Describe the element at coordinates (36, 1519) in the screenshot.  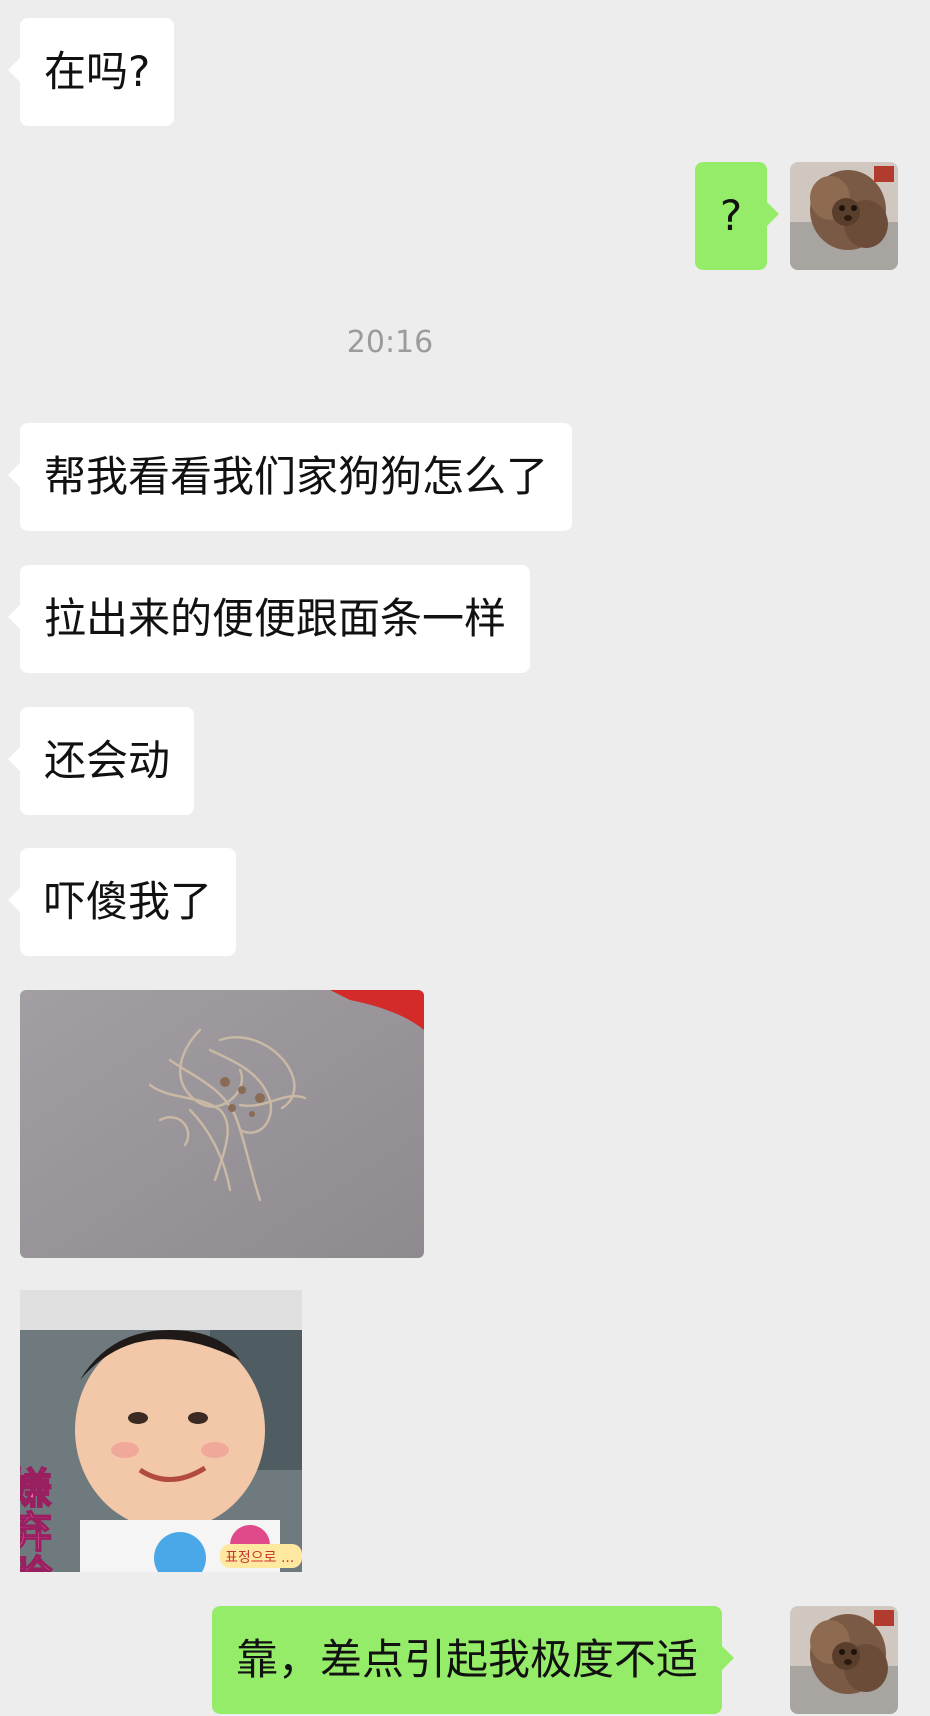
I see `svg-text: 嫌弃脸` at that location.